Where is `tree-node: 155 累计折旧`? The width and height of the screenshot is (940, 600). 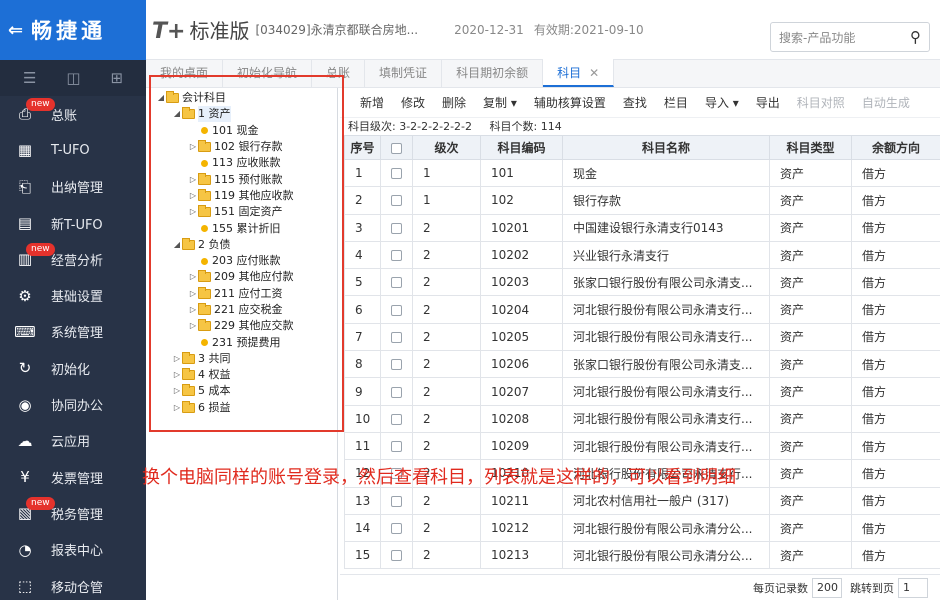
tree-node: 155 累计折旧 is located at coordinates (241, 228).